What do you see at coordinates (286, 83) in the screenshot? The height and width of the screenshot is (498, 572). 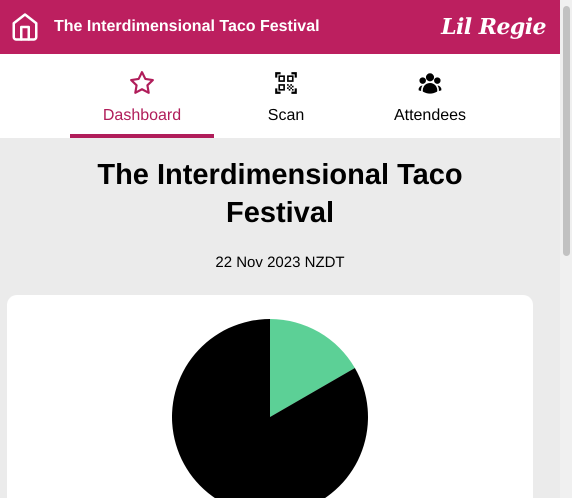 I see `qr-code-icon` at bounding box center [286, 83].